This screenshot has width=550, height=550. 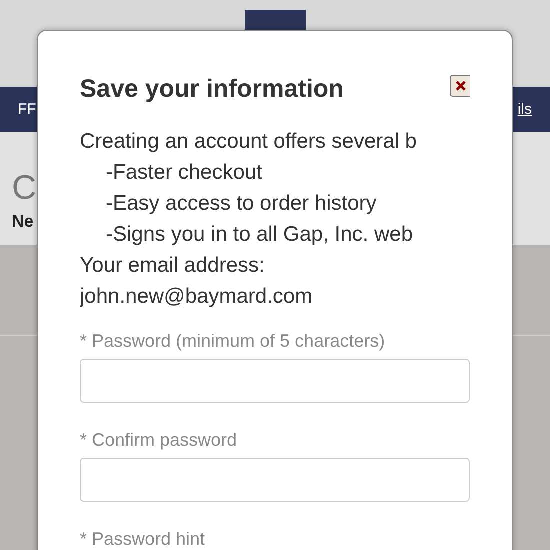 I want to click on close-icon, so click(x=461, y=86).